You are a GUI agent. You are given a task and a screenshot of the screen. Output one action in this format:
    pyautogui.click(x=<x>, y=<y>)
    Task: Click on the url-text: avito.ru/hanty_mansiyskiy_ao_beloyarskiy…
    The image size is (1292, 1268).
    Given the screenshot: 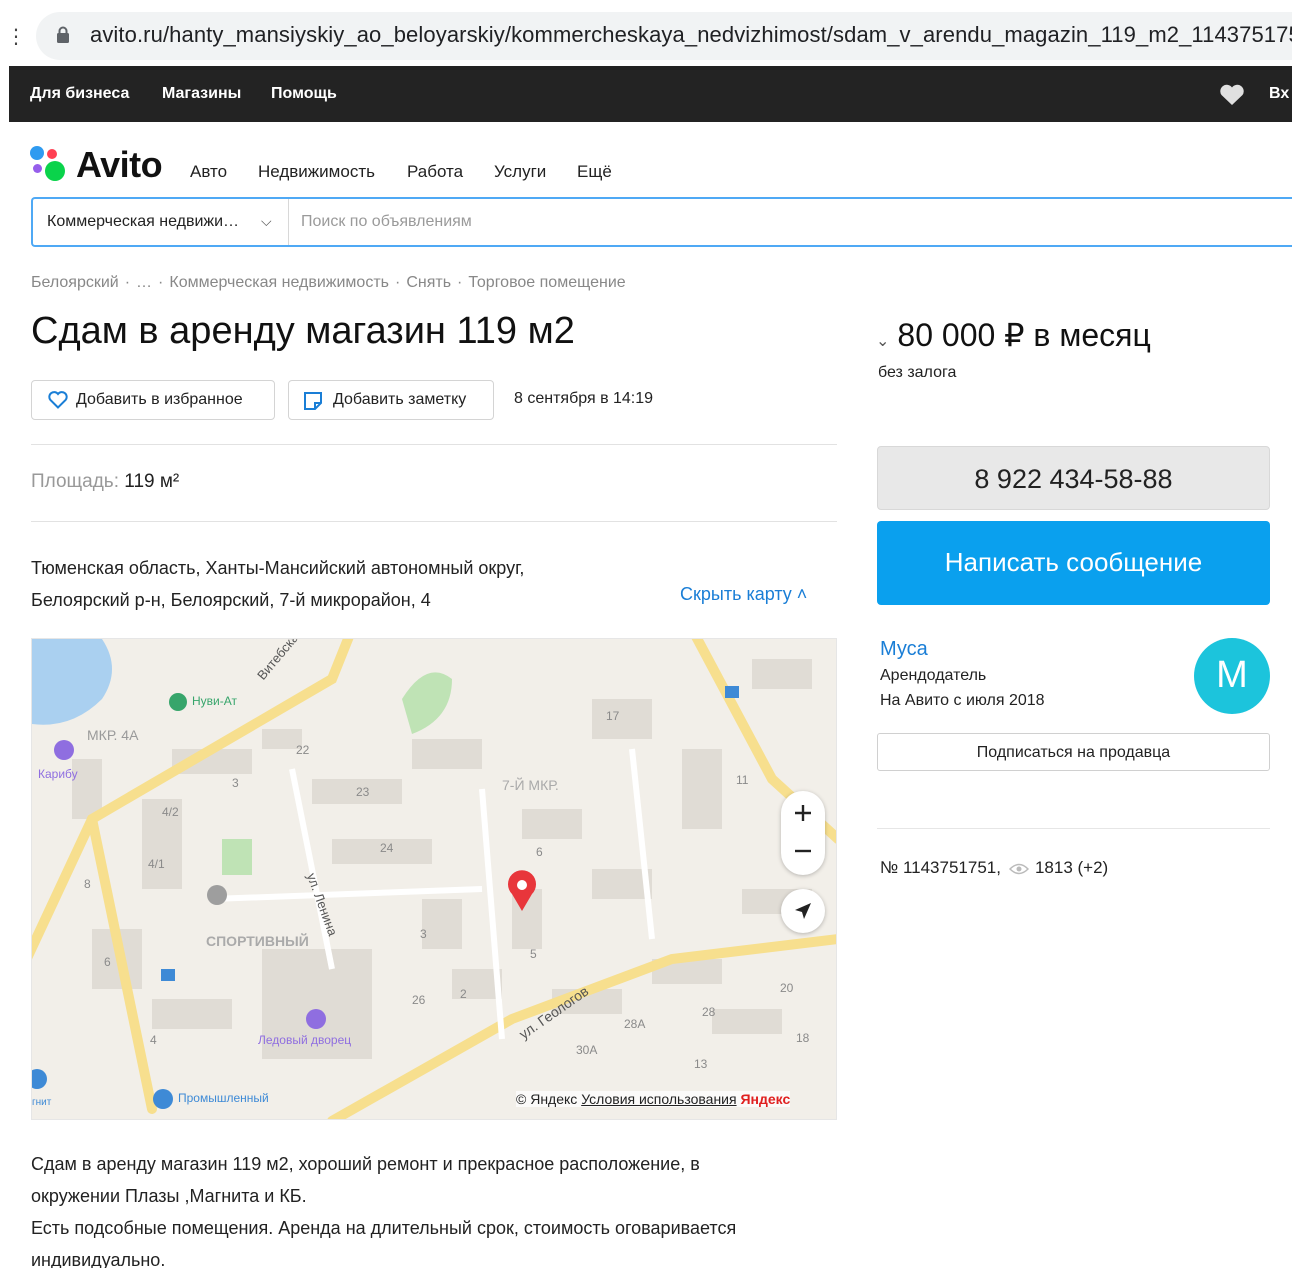 What is the action you would take?
    pyautogui.click(x=691, y=35)
    